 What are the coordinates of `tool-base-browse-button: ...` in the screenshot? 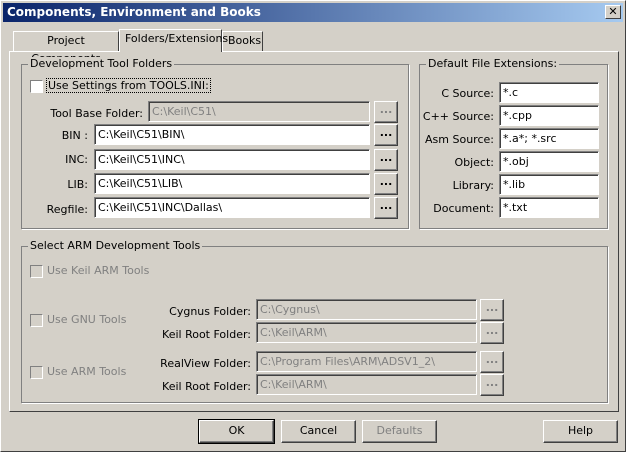 It's located at (386, 112).